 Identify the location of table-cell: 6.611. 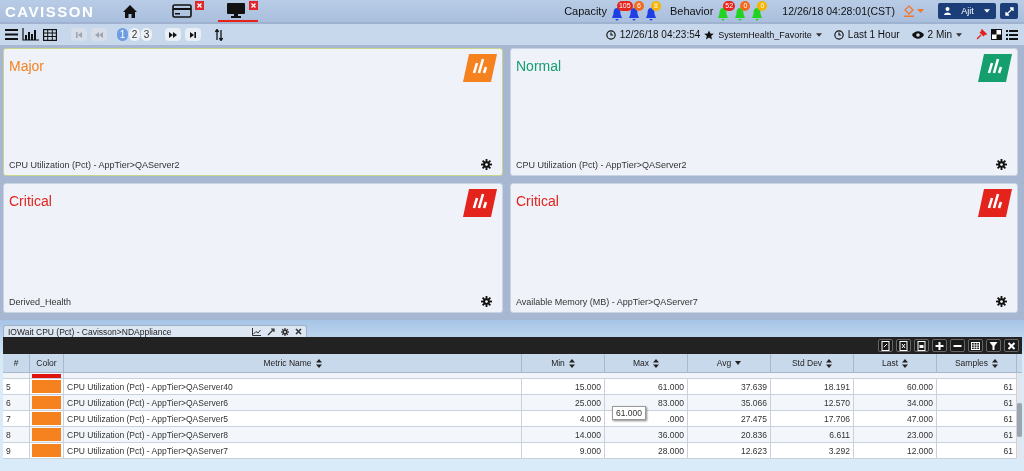
(839, 434).